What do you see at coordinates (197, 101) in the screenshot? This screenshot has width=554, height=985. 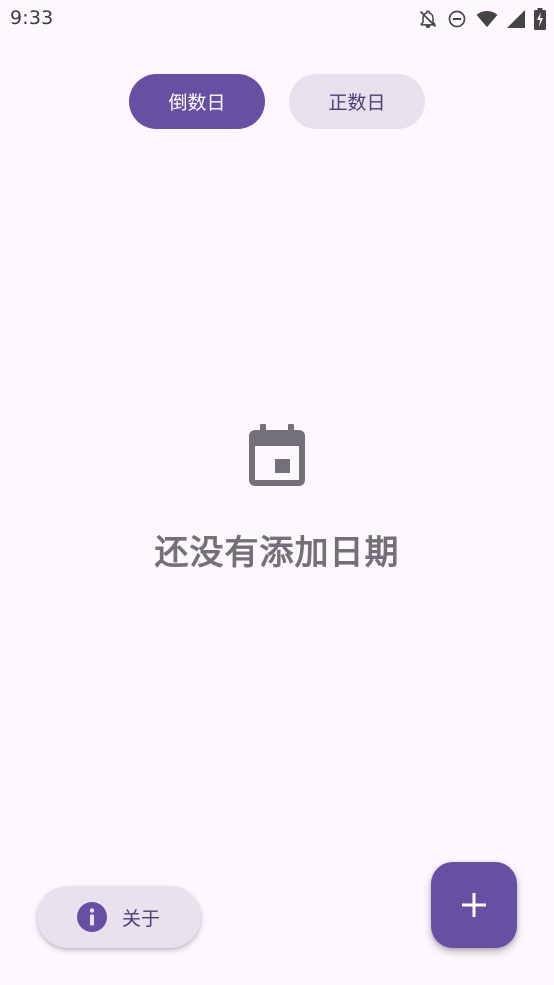 I see `tab-countdown: 倒数日` at bounding box center [197, 101].